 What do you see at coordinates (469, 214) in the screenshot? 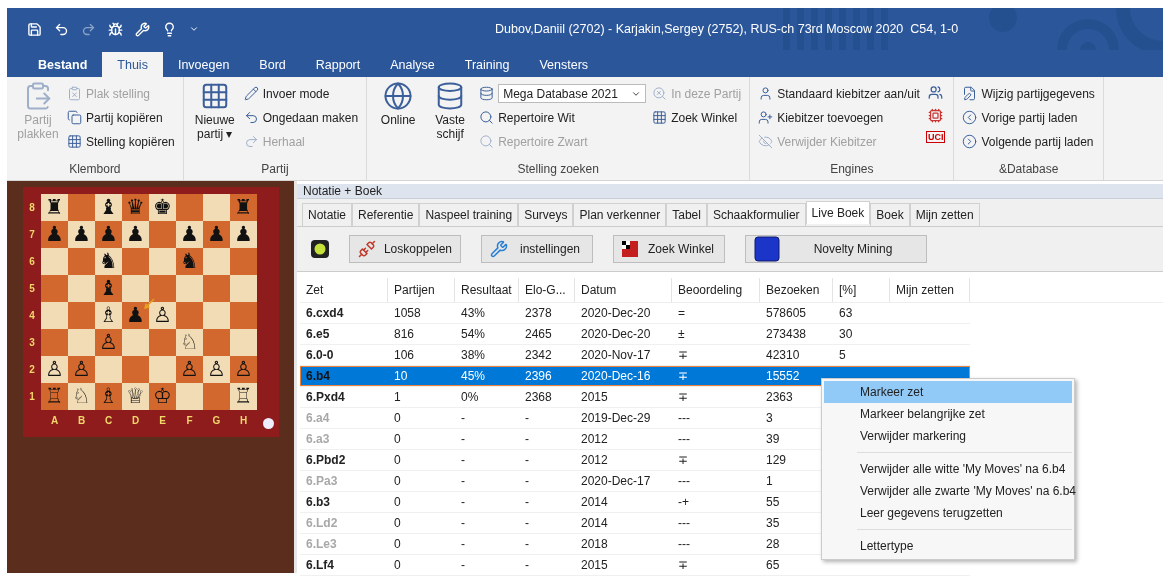
I see `panel-tab: Naspeel training` at bounding box center [469, 214].